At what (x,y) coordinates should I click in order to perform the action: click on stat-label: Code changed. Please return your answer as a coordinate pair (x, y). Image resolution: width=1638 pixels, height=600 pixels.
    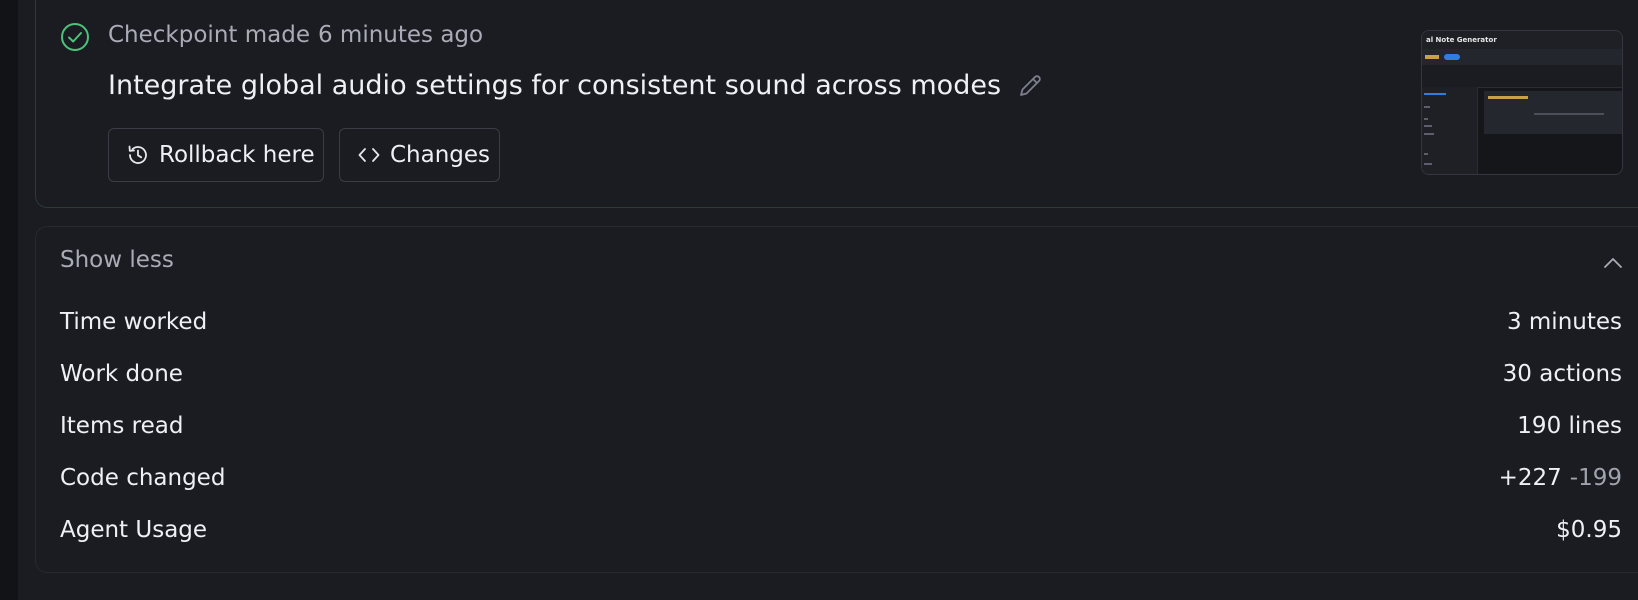
    Looking at the image, I should click on (143, 478).